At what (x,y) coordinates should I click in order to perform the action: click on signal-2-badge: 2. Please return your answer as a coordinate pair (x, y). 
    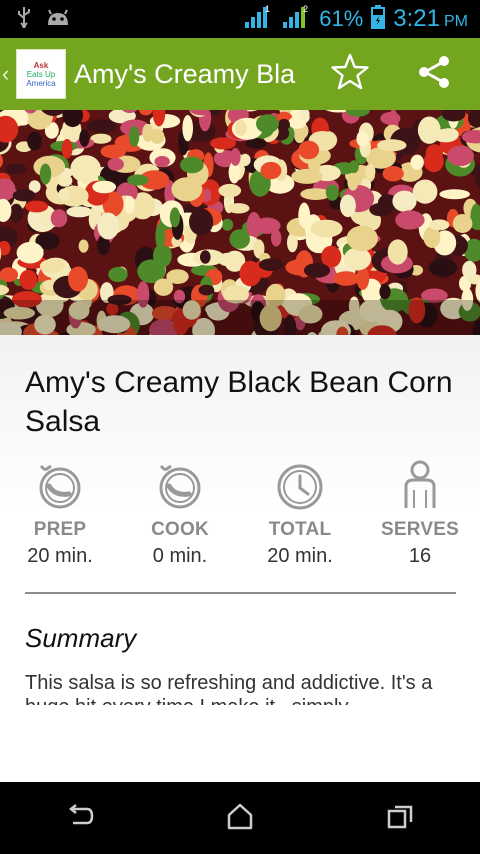
    Looking at the image, I should click on (305, 9).